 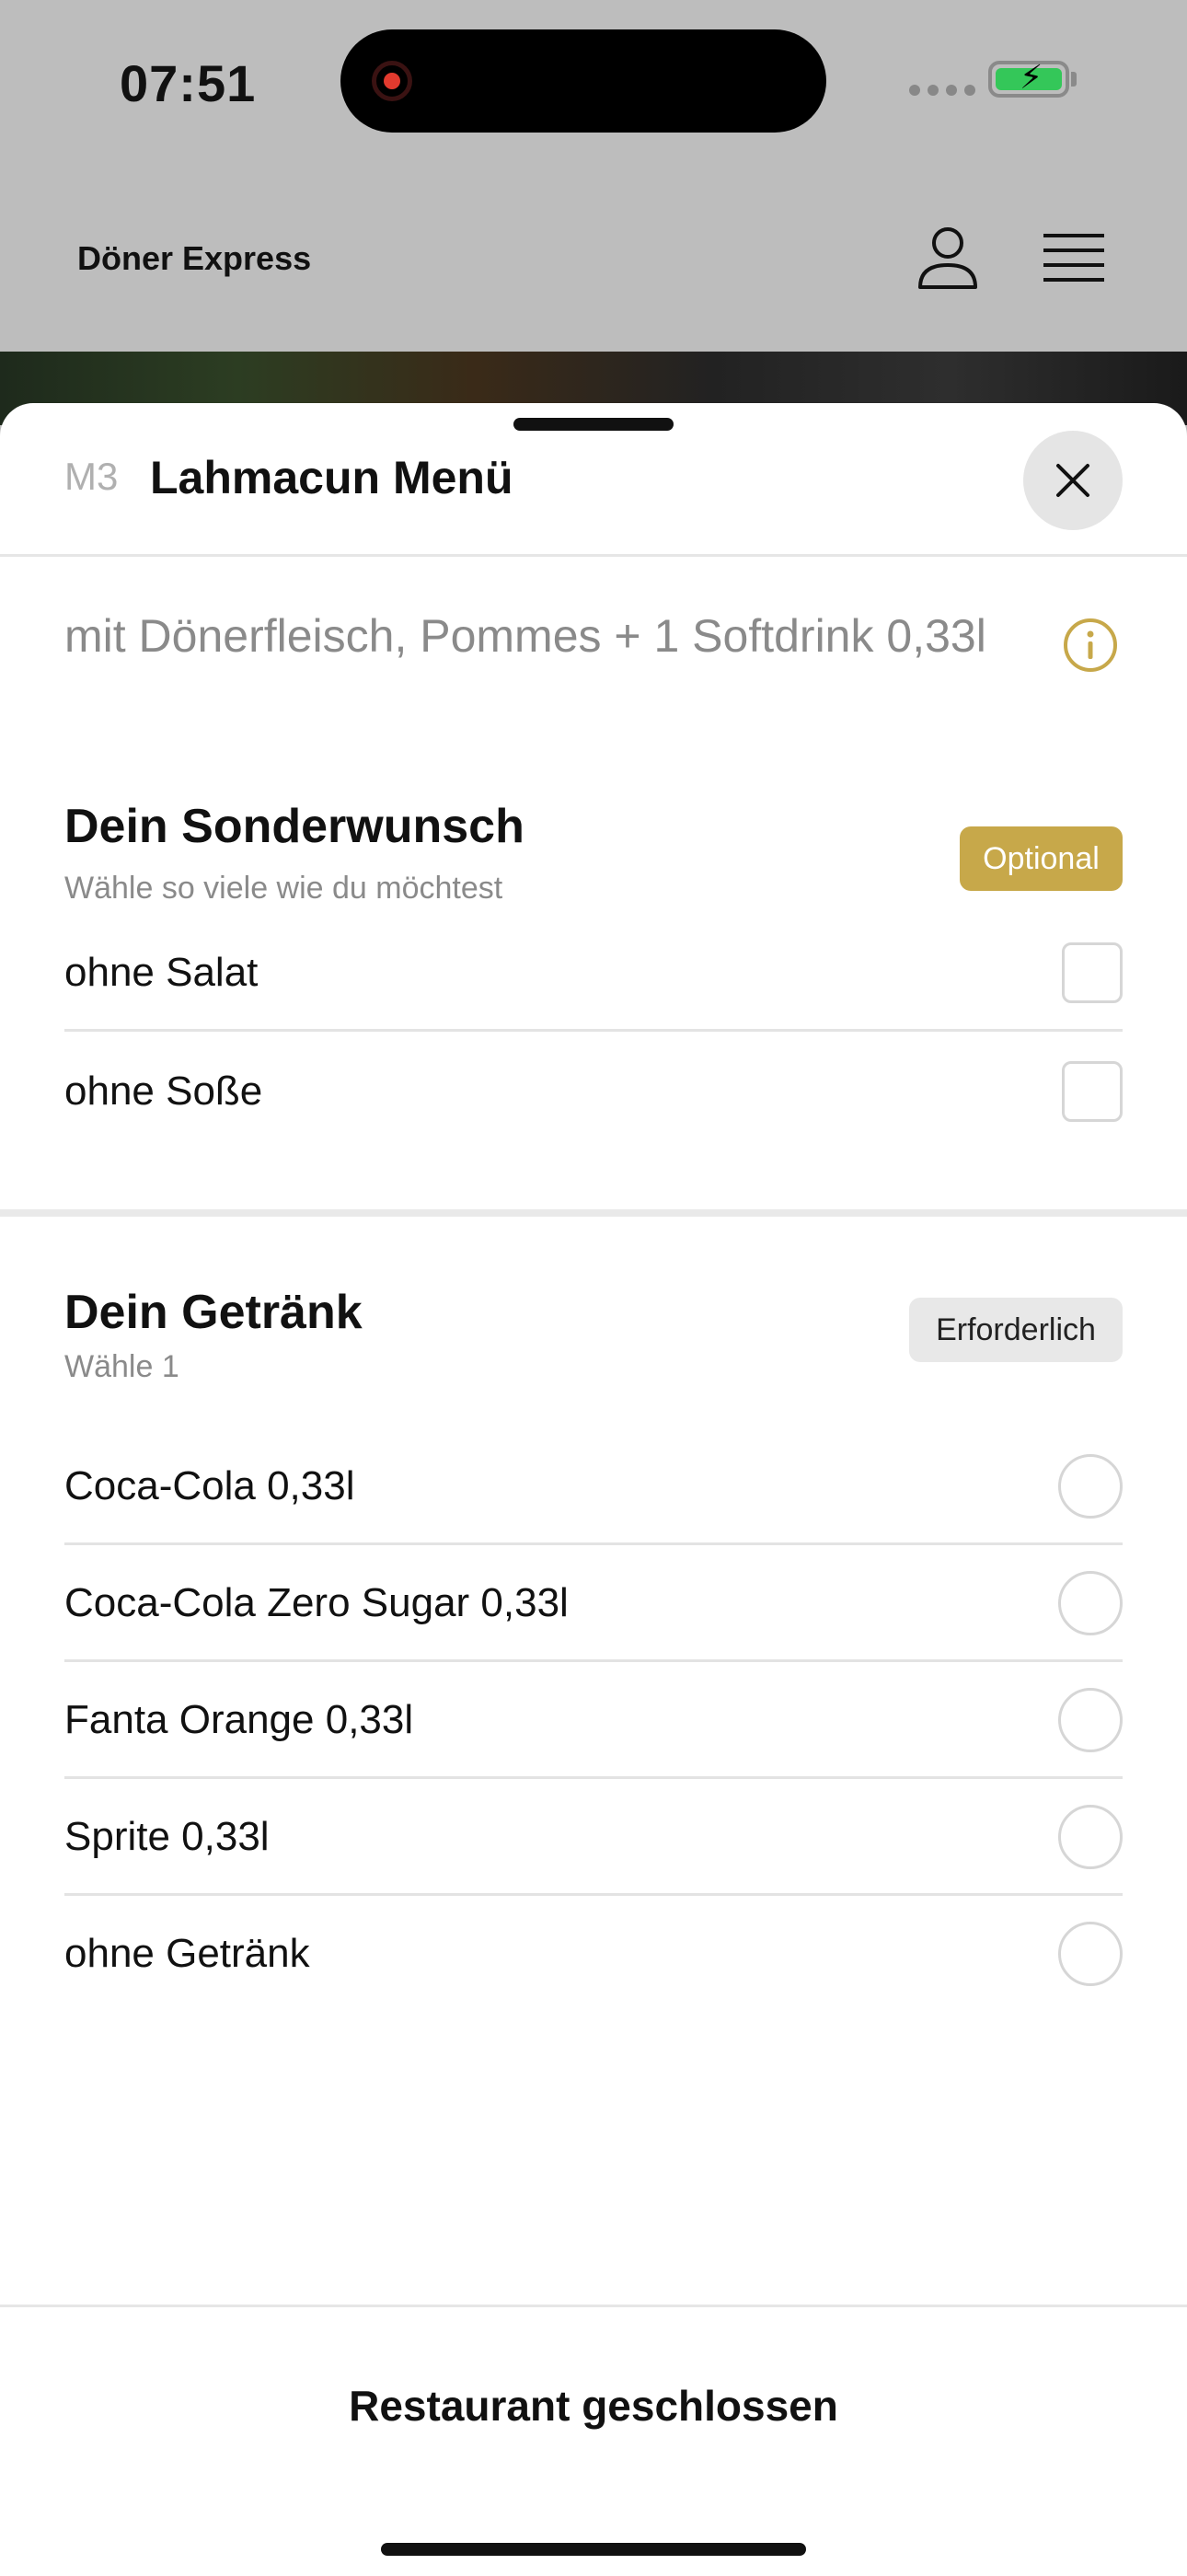 I want to click on drink-option-label: Coca-Cola 0,33l, so click(x=209, y=1485).